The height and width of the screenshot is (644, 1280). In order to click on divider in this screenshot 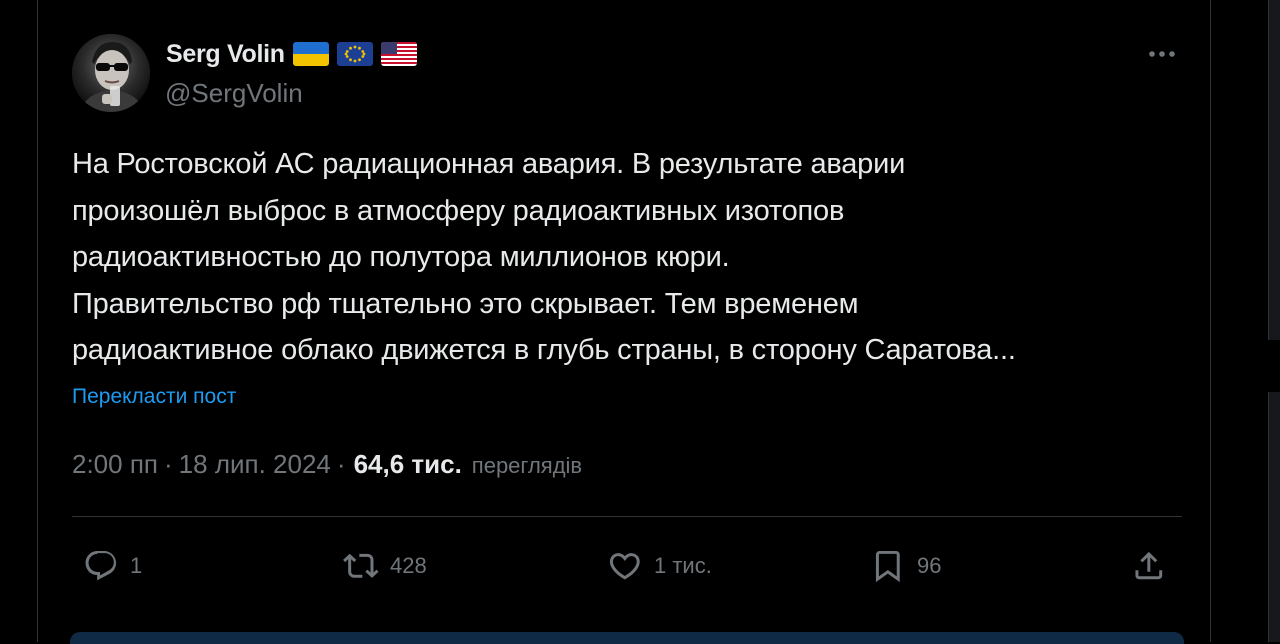, I will do `click(627, 516)`.